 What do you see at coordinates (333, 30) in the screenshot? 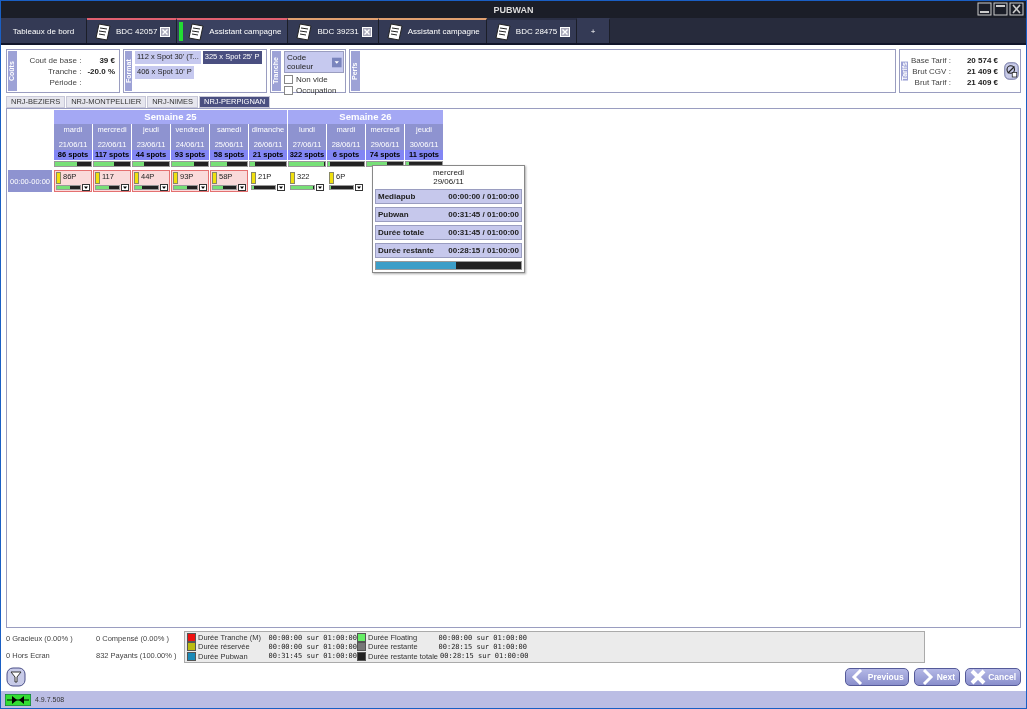
I see `tab: BDC 39231` at bounding box center [333, 30].